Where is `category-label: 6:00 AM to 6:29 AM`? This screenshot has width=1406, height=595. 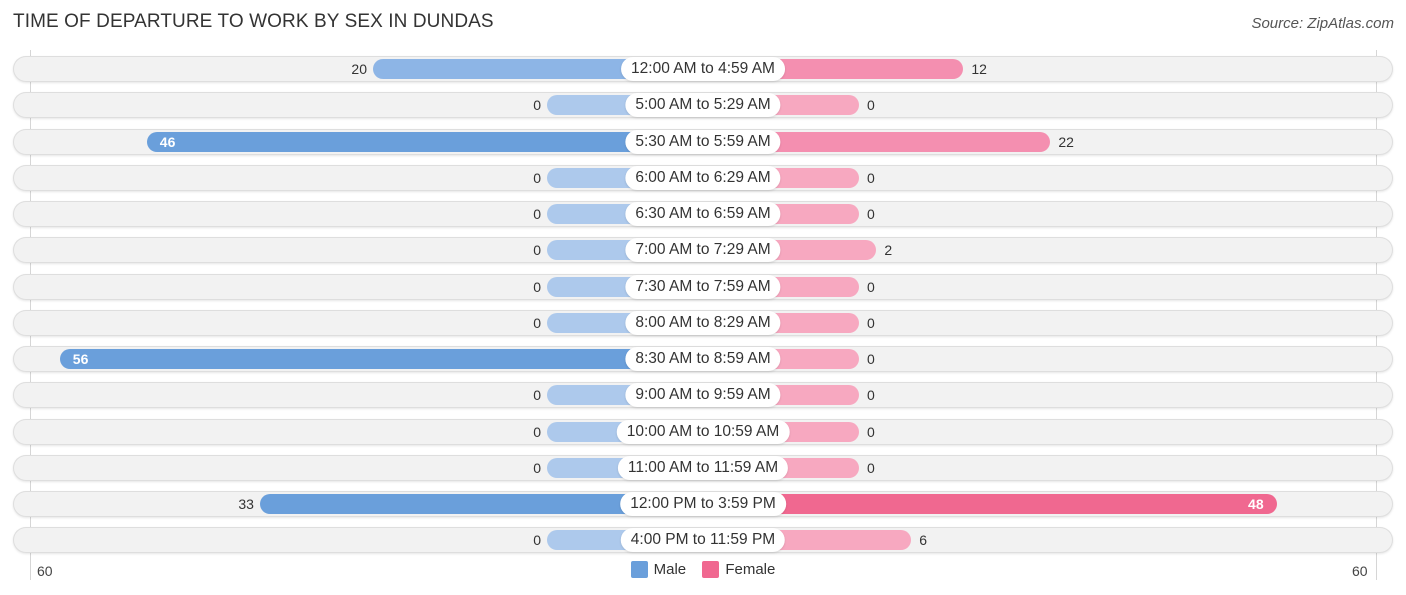 category-label: 6:00 AM to 6:29 AM is located at coordinates (703, 178).